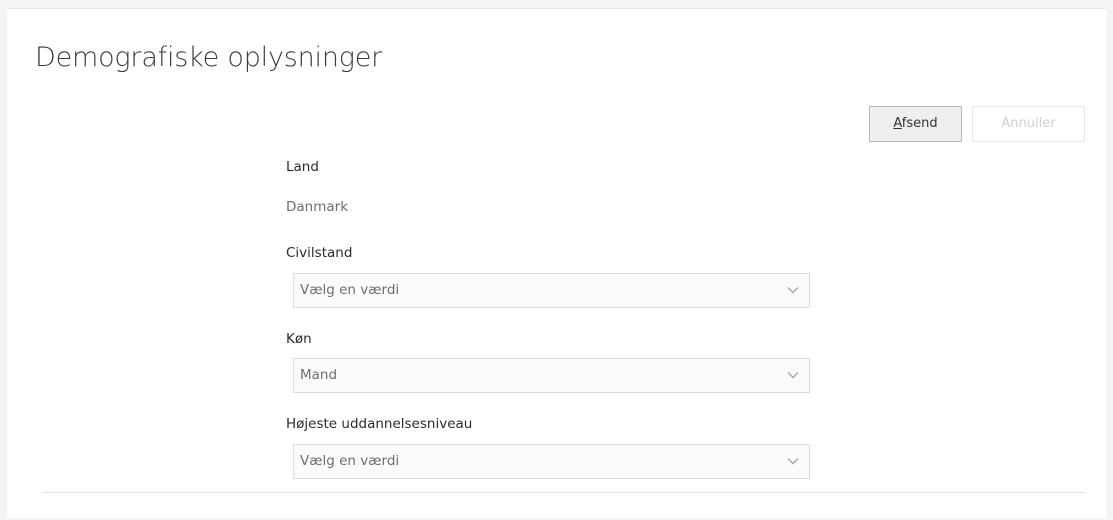  I want to click on submit-label: fsend, so click(919, 123).